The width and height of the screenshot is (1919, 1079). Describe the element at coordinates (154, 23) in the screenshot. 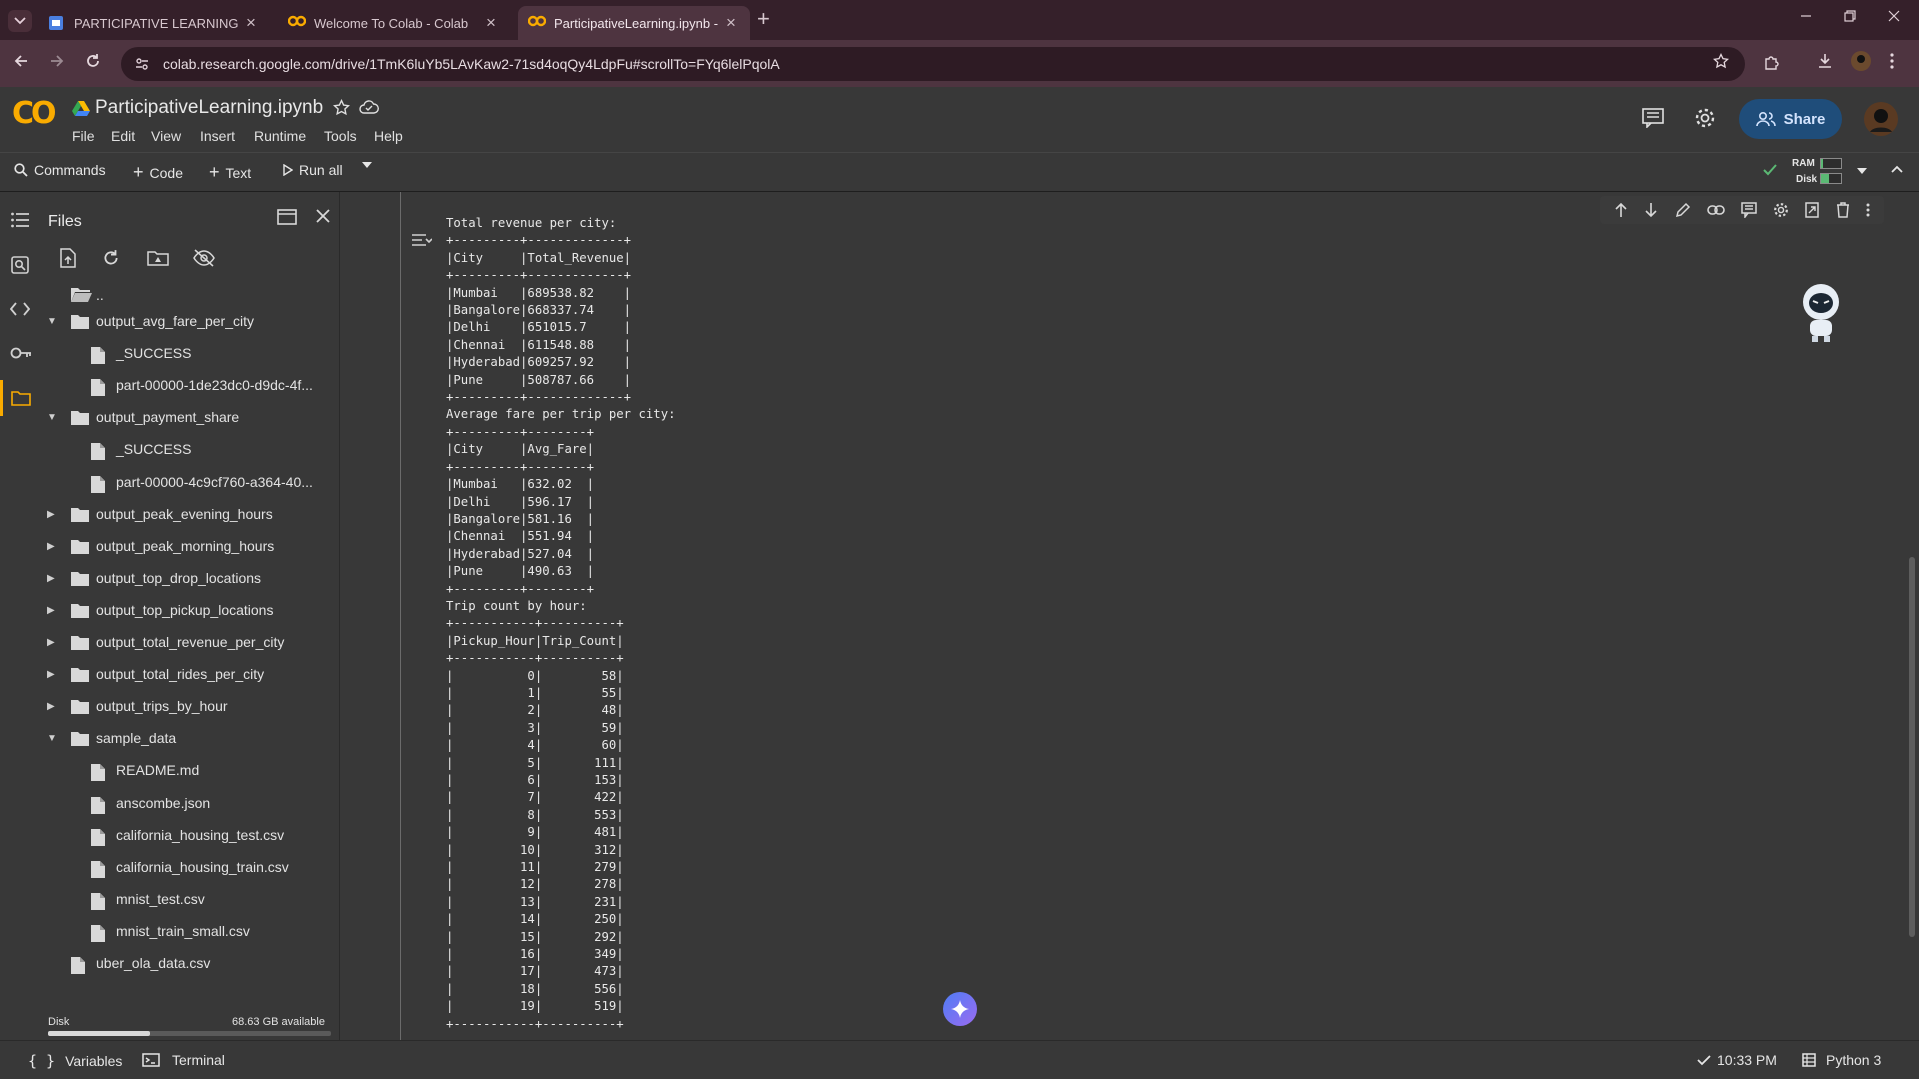

I see `browser-tab-0: PARTICIPATIVE LEARNING ×` at that location.